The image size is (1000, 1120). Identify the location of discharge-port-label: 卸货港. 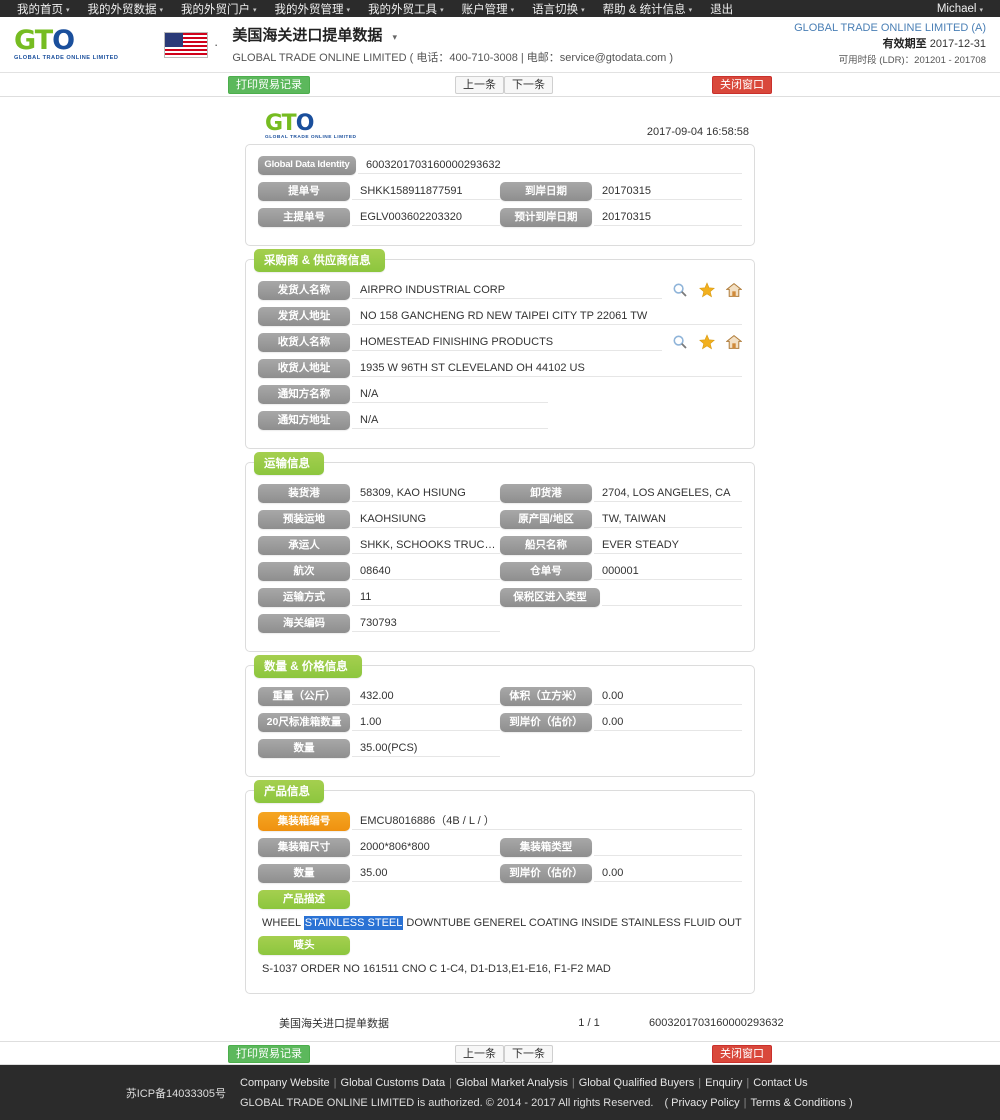
(546, 493).